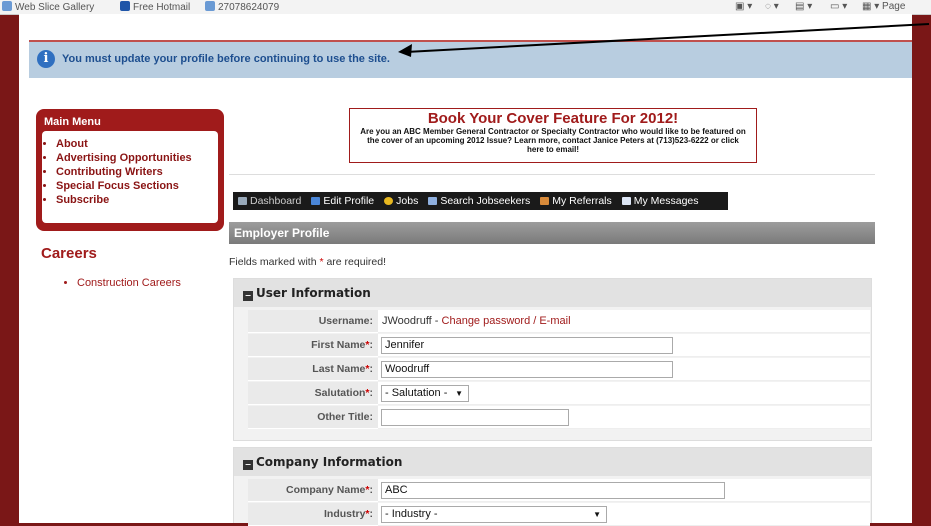 The image size is (931, 526). What do you see at coordinates (269, 201) in the screenshot?
I see `tab-dashboard: Dashboard` at bounding box center [269, 201].